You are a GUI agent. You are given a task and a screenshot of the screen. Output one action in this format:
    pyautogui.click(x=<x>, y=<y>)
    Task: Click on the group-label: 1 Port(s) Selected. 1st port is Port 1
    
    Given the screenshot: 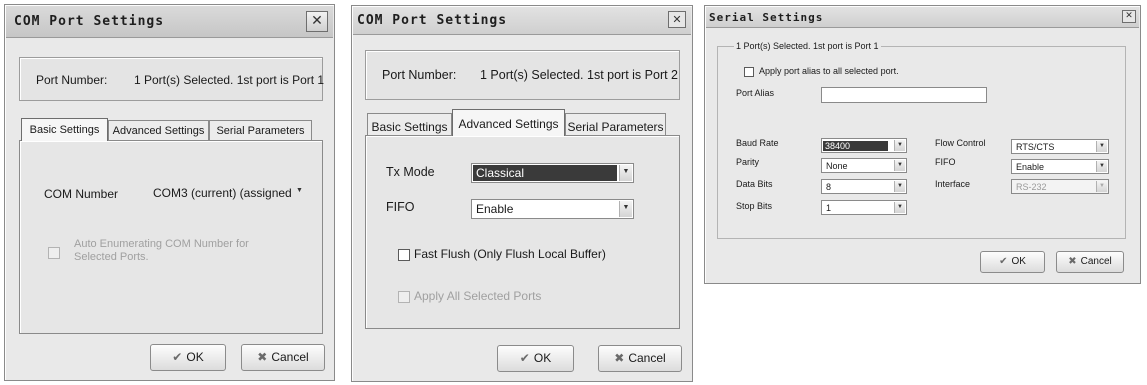 What is the action you would take?
    pyautogui.click(x=807, y=46)
    